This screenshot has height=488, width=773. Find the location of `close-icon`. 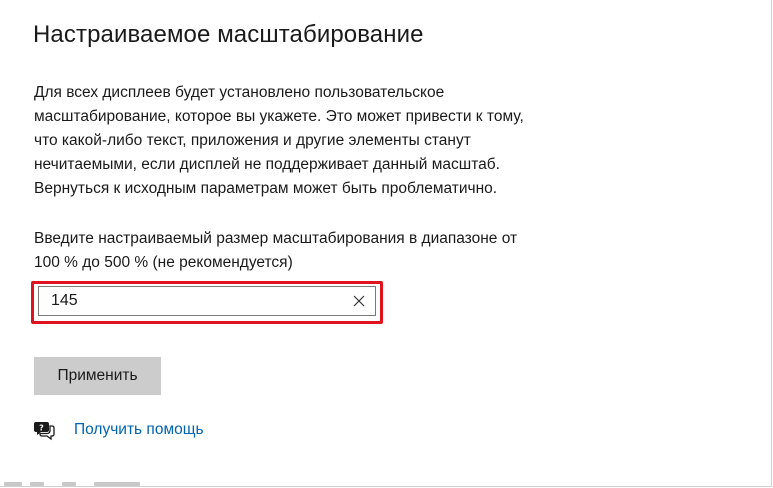

close-icon is located at coordinates (359, 301).